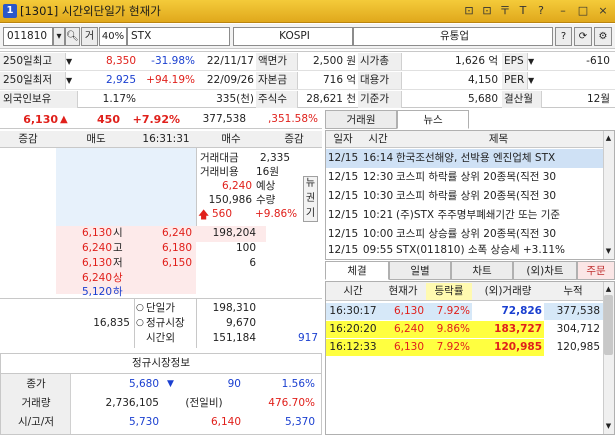  I want to click on bid-qty-1: 198,204, so click(234, 233).